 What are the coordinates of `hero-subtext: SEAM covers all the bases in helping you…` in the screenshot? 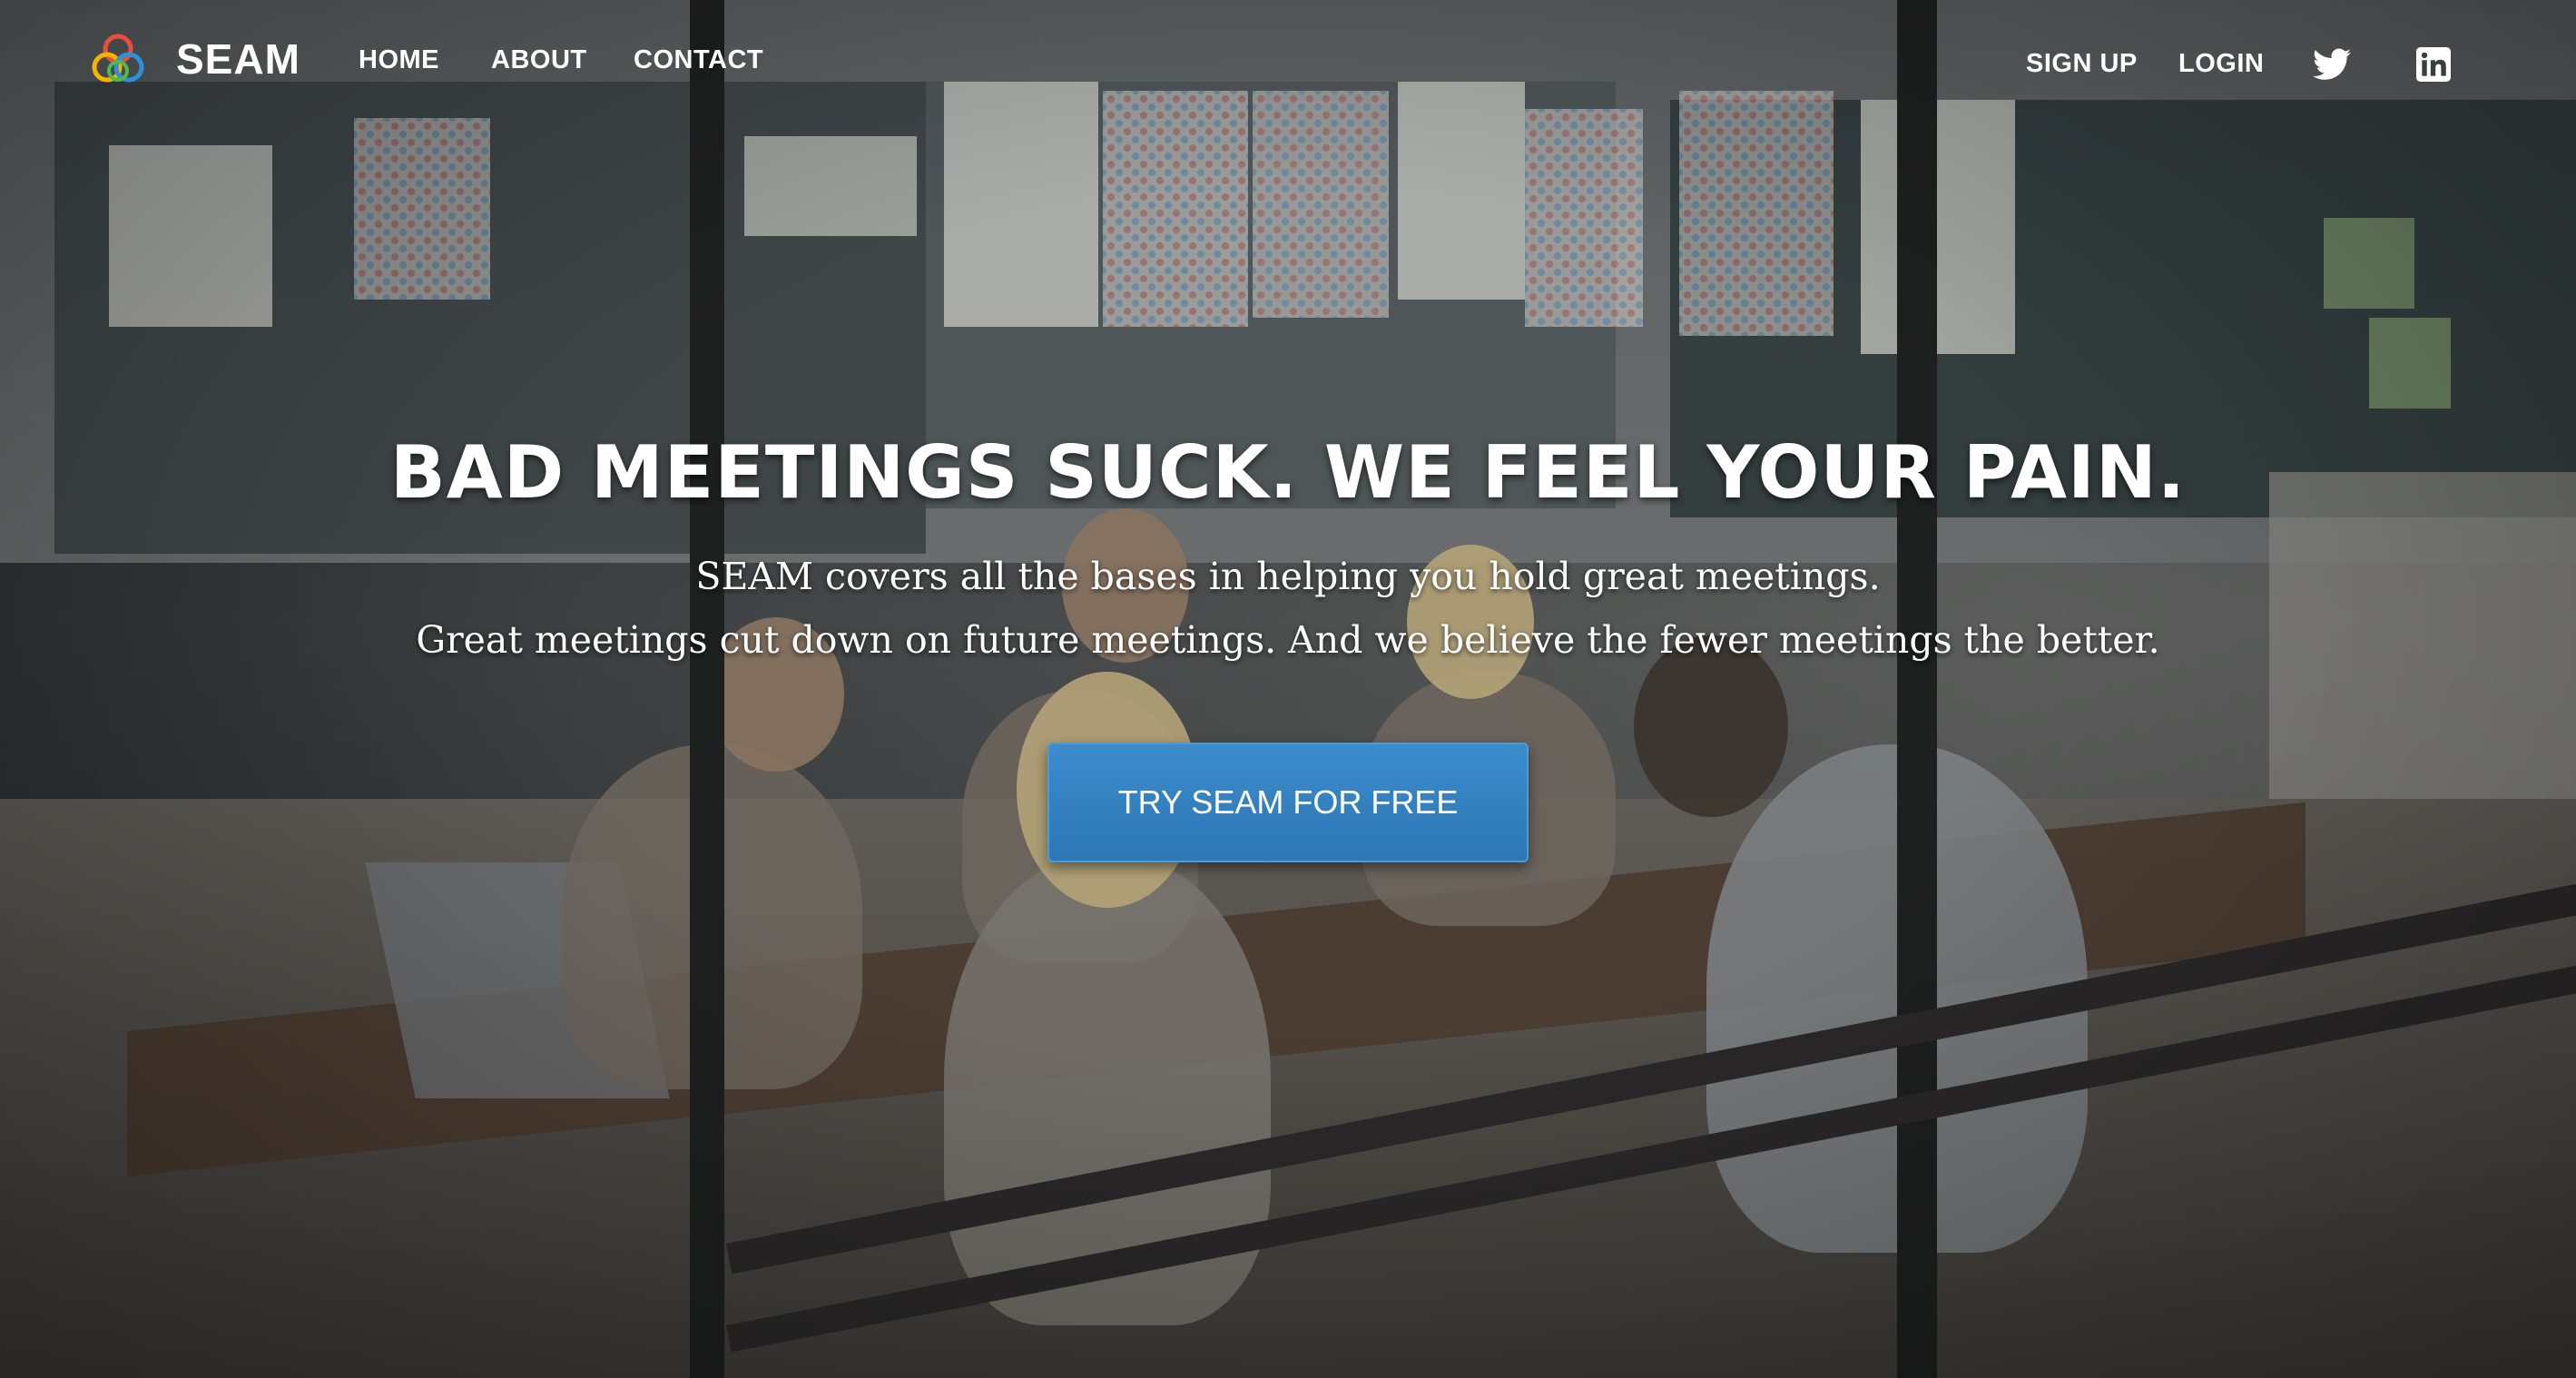 It's located at (1288, 608).